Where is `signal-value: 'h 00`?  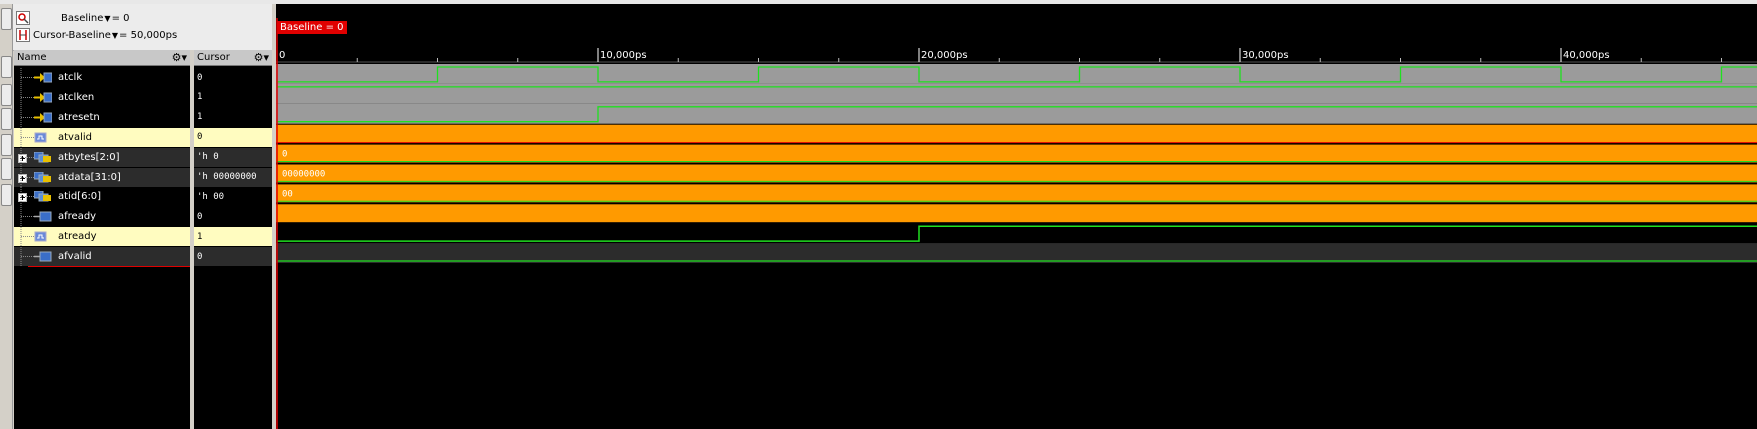
signal-value: 'h 00 is located at coordinates (211, 196).